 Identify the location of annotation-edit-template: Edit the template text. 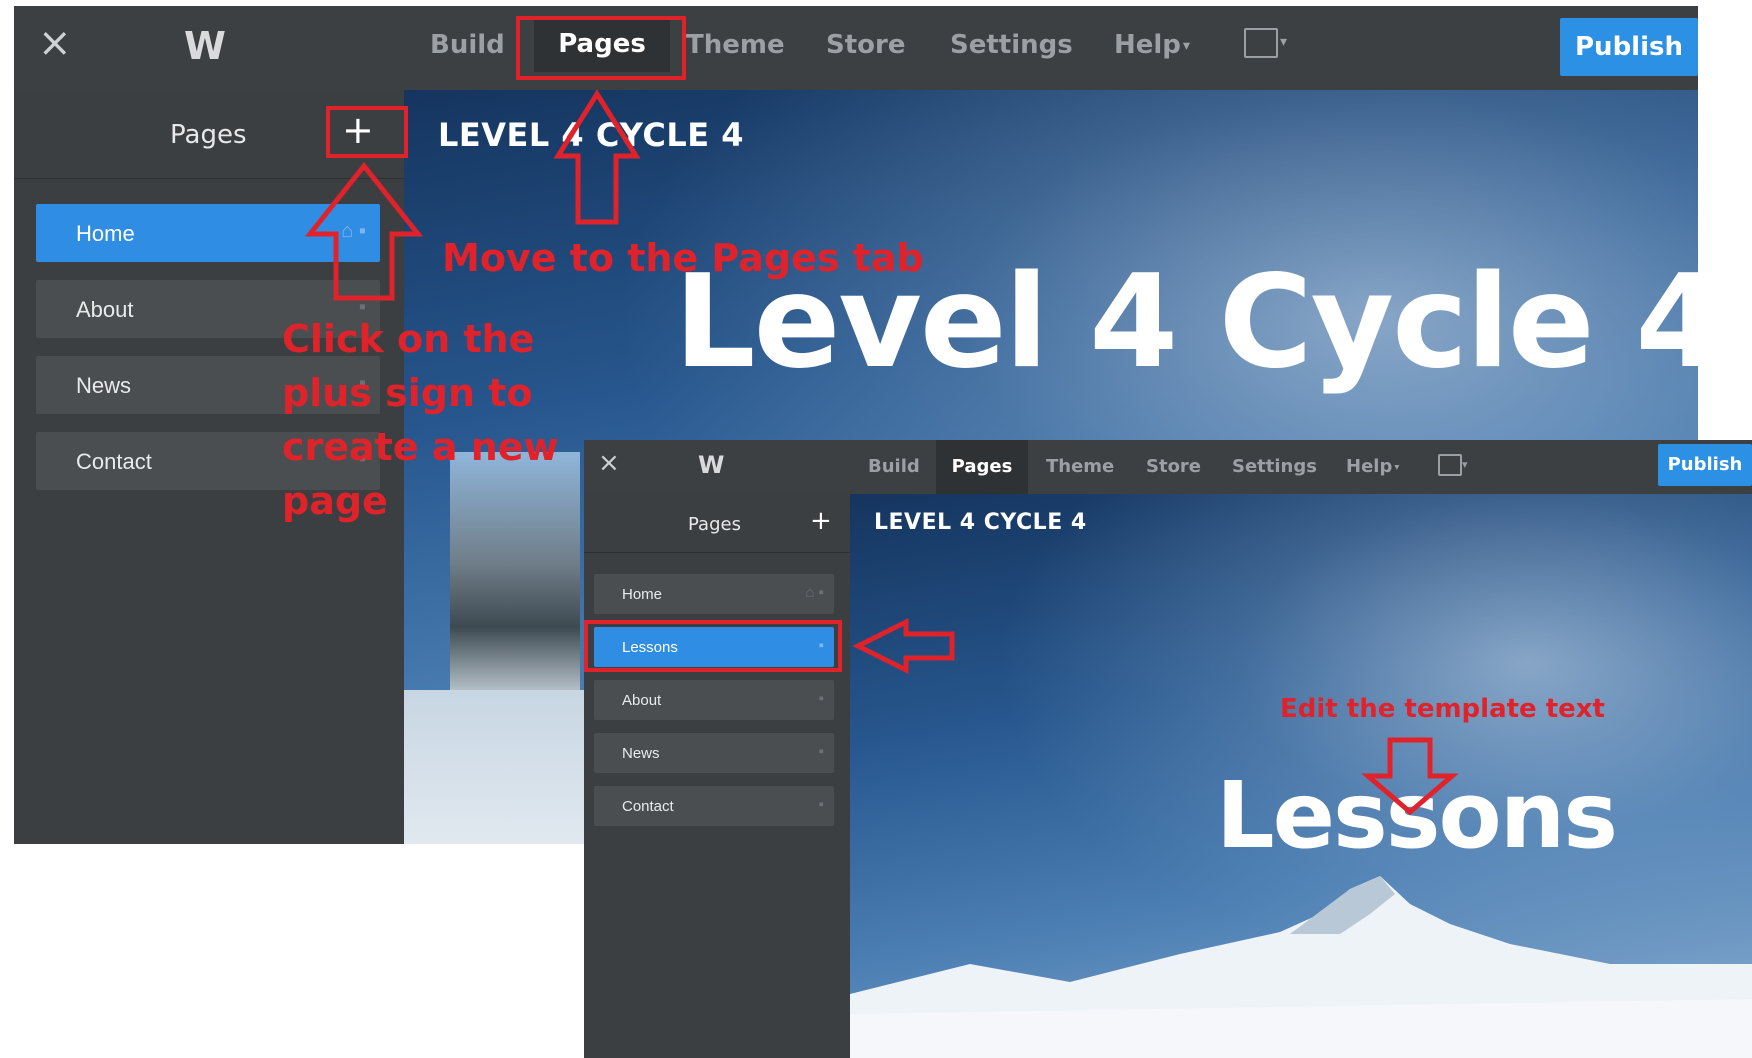
(1442, 709).